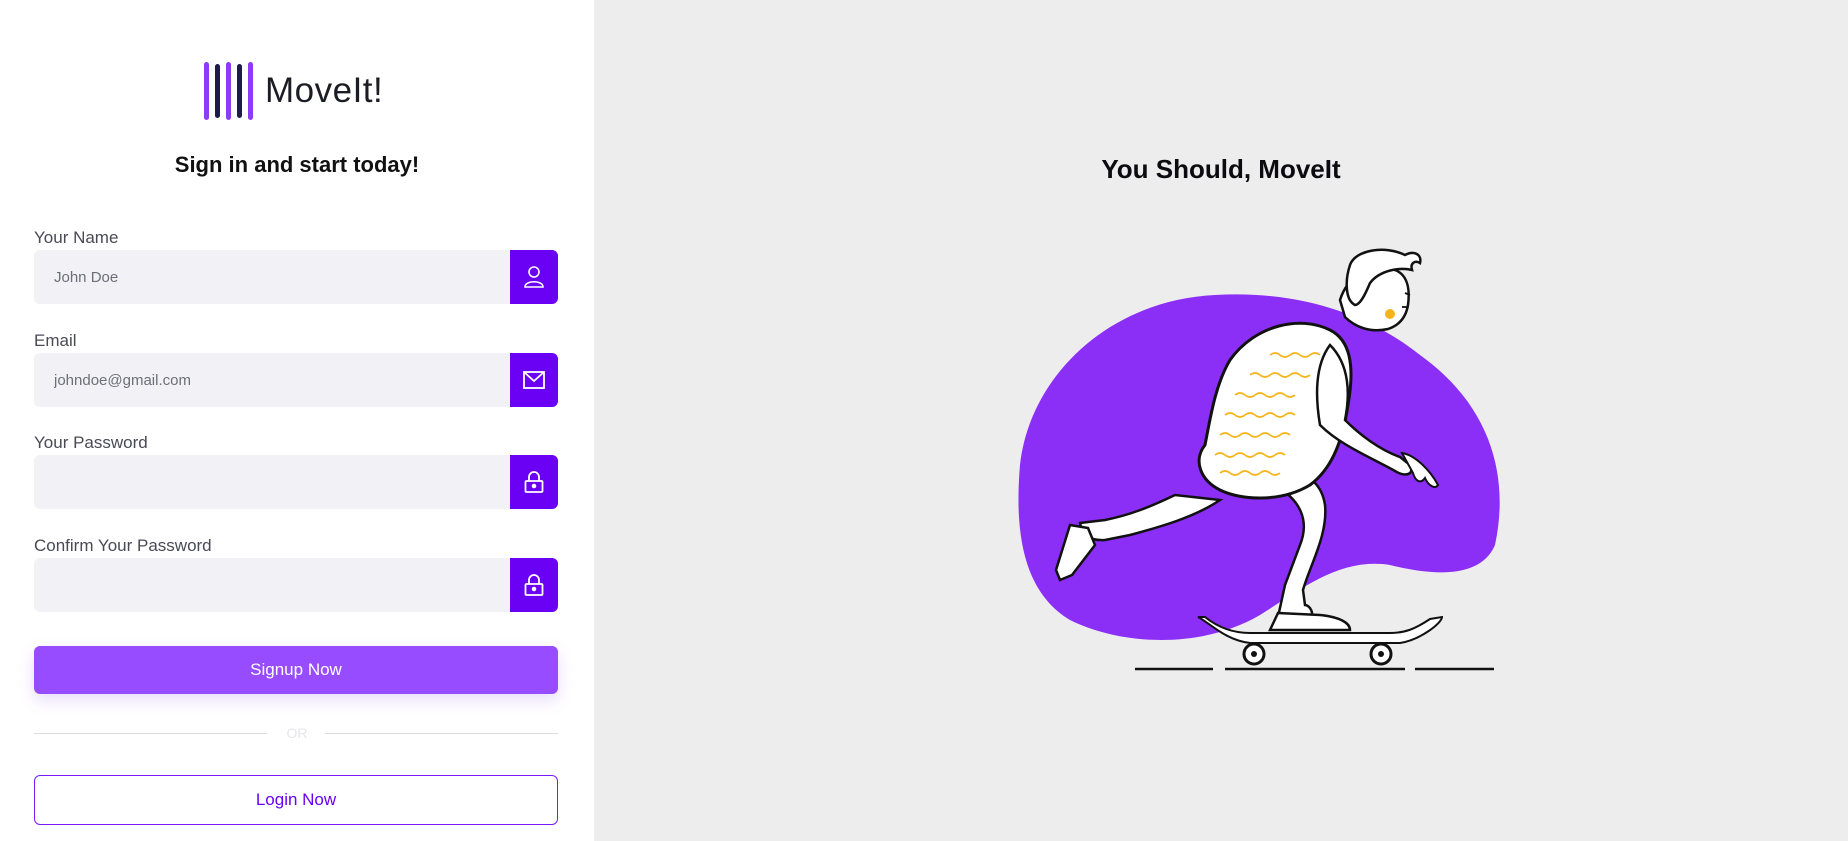 This screenshot has height=841, width=1848. I want to click on confirm-password-label: Confirm Your Password, so click(123, 545).